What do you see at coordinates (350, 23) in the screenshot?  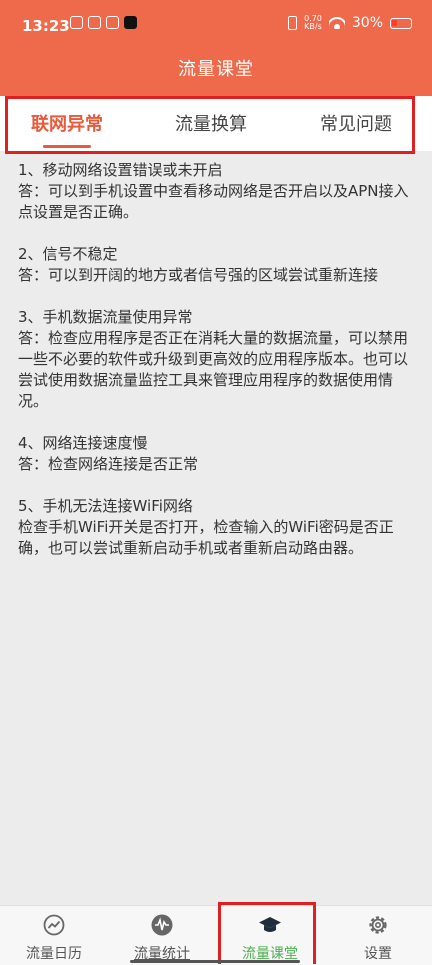 I see `system-icons: 0.70 KB/s 30%` at bounding box center [350, 23].